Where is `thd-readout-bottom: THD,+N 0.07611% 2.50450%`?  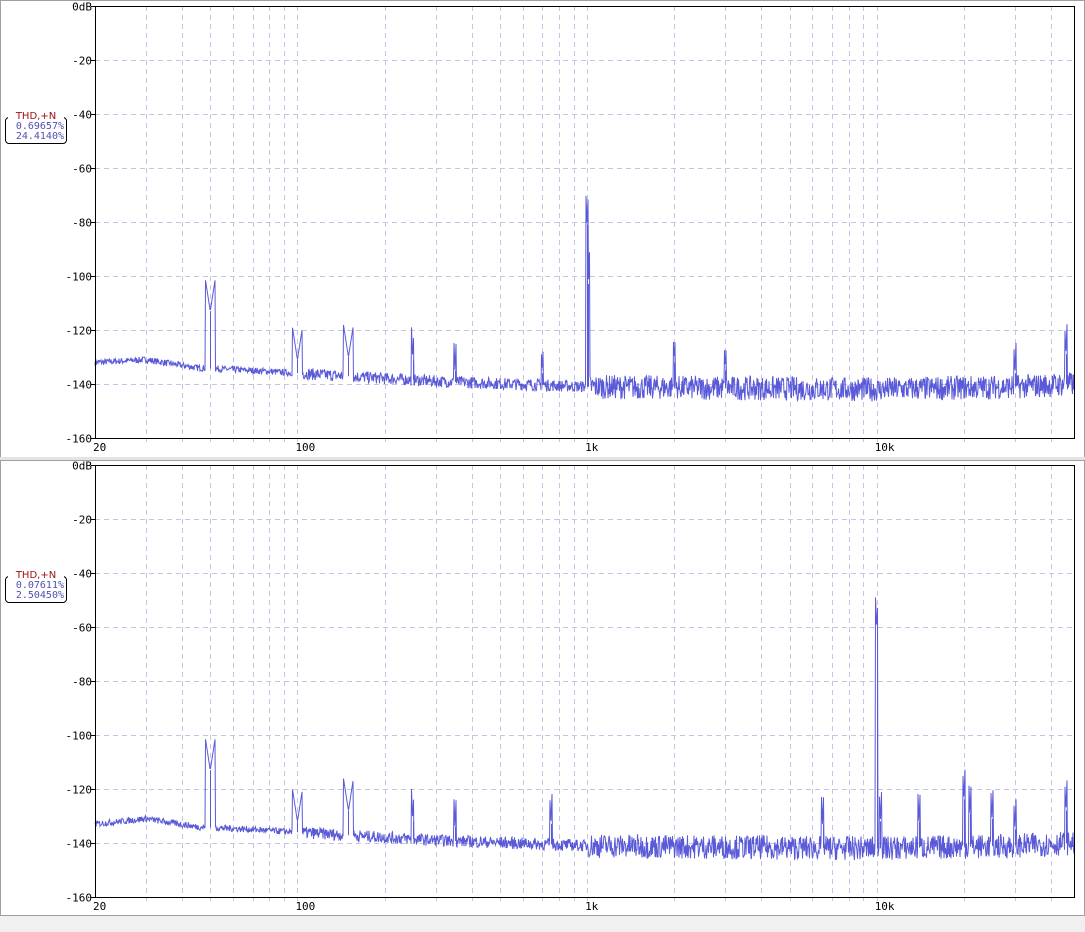
thd-readout-bottom: THD,+N 0.07611% 2.50450% is located at coordinates (36, 587).